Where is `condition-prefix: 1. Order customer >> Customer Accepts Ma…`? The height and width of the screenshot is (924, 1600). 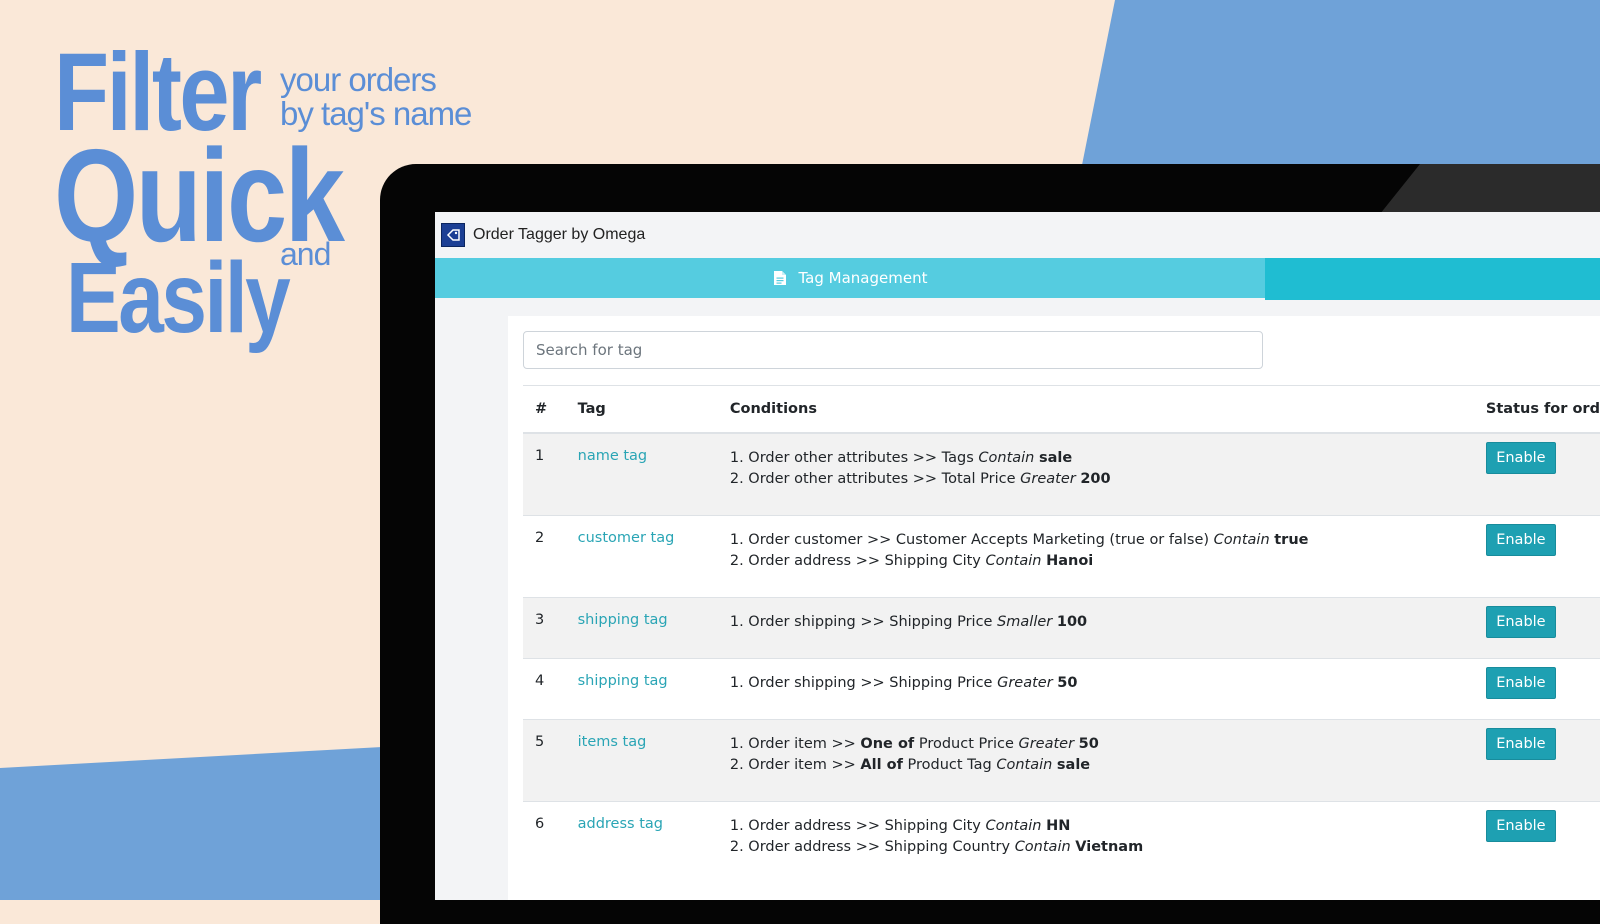 condition-prefix: 1. Order customer >> Customer Accepts Ma… is located at coordinates (971, 539).